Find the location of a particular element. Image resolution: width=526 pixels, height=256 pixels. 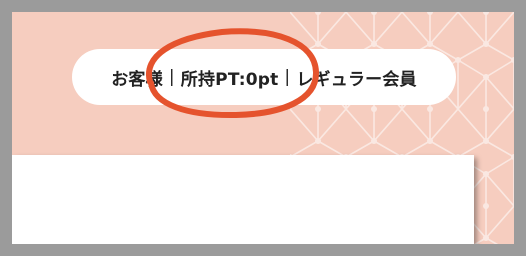

member-rank-label: レギュラー会員 is located at coordinates (356, 79).